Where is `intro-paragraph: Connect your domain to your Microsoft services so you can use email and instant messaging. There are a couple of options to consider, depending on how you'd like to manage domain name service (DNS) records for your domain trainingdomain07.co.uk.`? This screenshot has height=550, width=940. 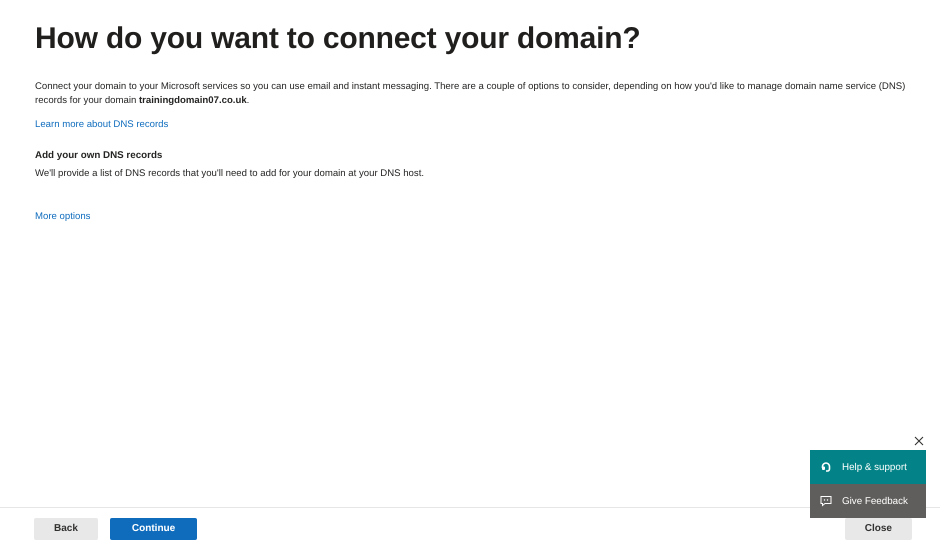 intro-paragraph: Connect your domain to your Microsoft services so you can use email and instant messaging. There are a couple of options to consider, depending on how you'd like to manage domain name service (DNS) records for your domain trainingdomain07.co.uk. is located at coordinates (470, 94).